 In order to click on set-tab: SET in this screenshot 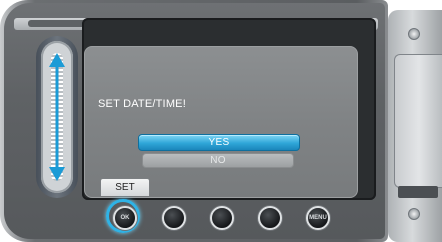, I will do `click(125, 187)`.